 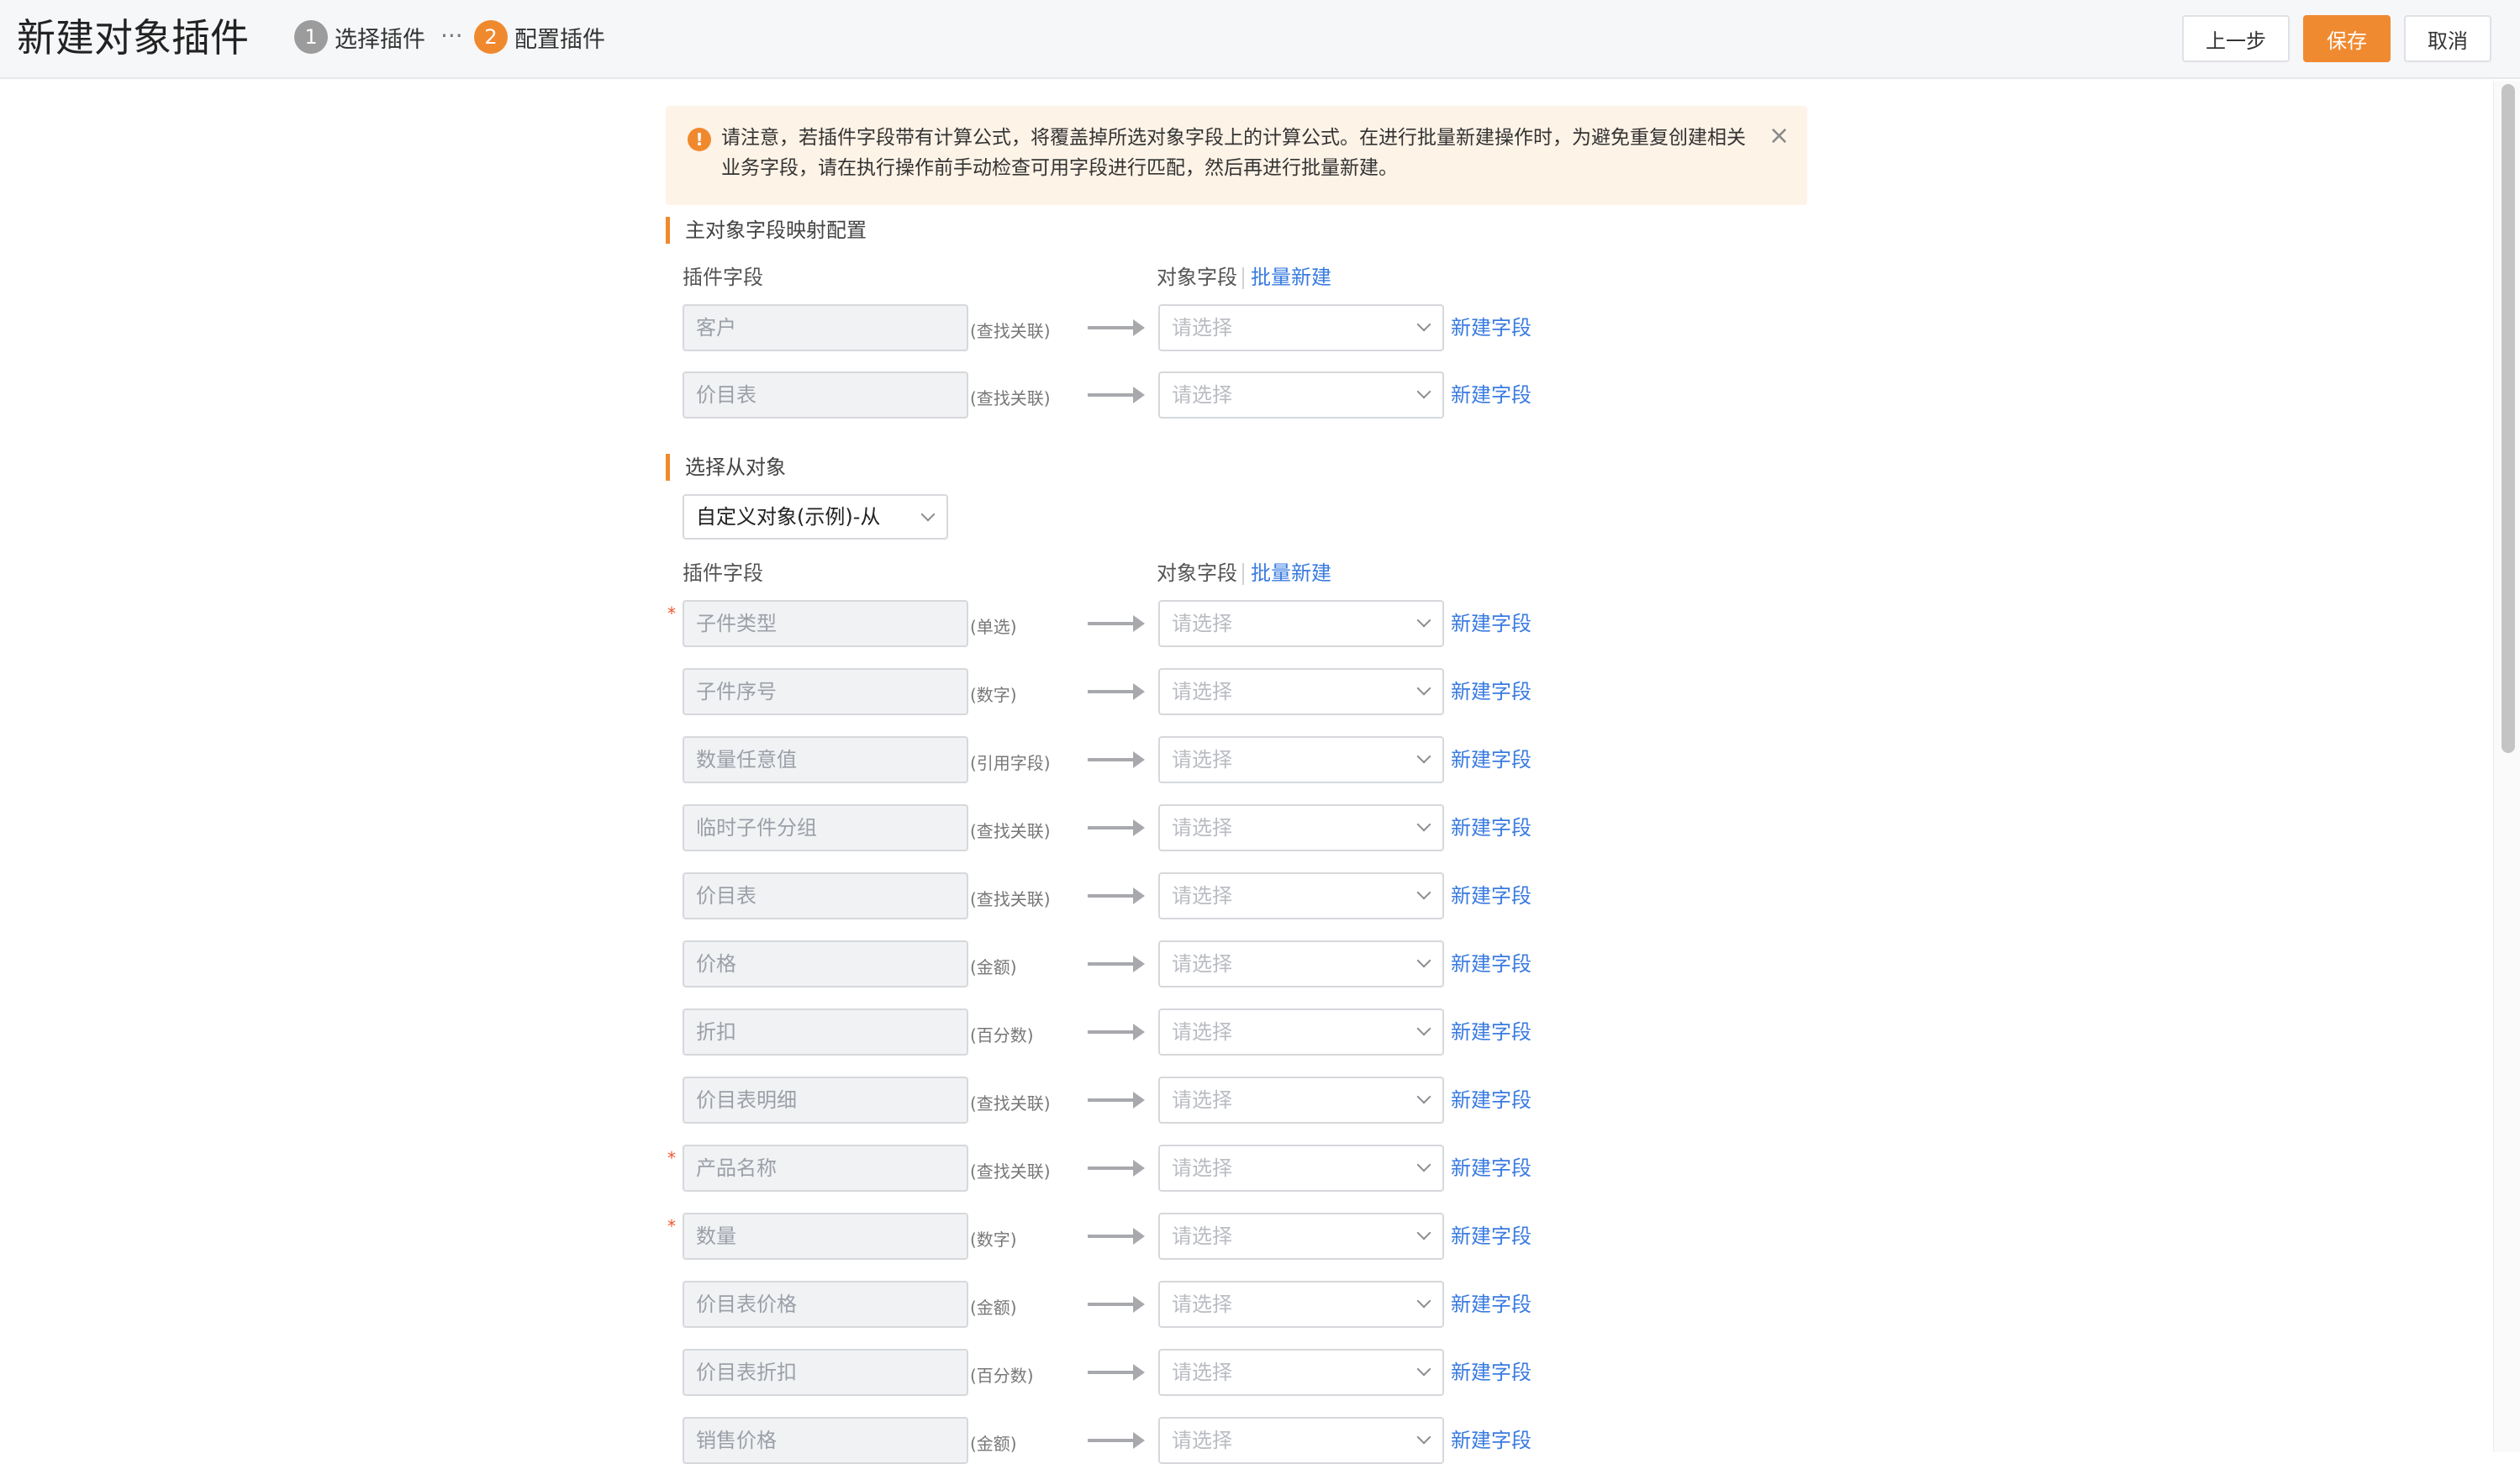 I want to click on plugin-field-input: 子件类型, so click(x=825, y=623).